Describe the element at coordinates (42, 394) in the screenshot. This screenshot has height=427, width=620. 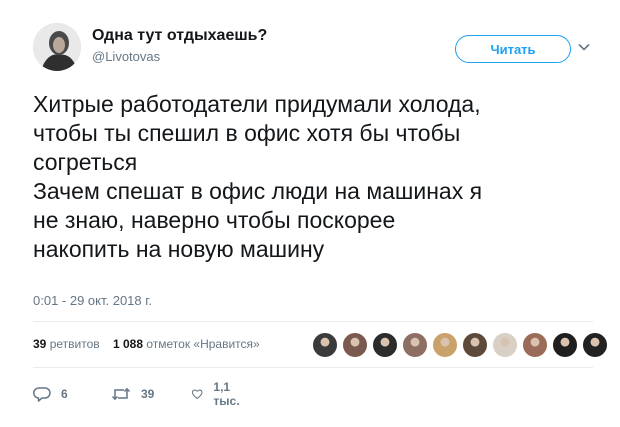
I see `reply-icon` at that location.